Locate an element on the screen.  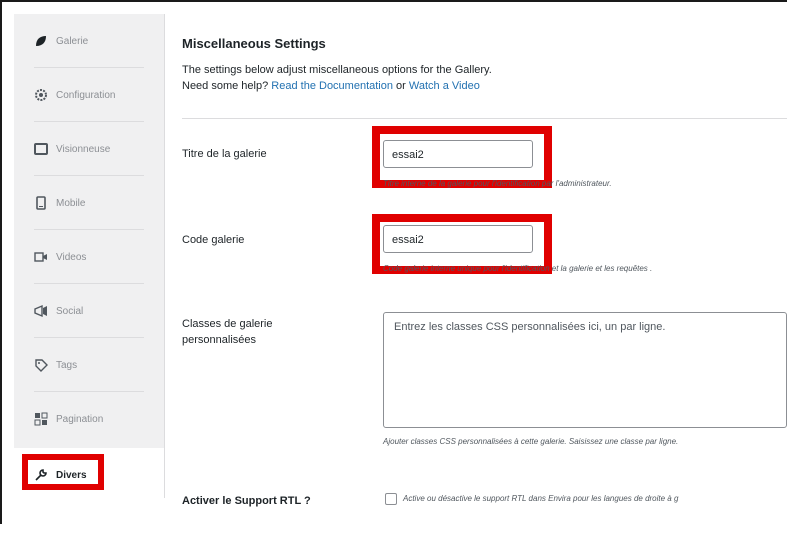
sidebar-item-videos: Videos is located at coordinates (89, 257).